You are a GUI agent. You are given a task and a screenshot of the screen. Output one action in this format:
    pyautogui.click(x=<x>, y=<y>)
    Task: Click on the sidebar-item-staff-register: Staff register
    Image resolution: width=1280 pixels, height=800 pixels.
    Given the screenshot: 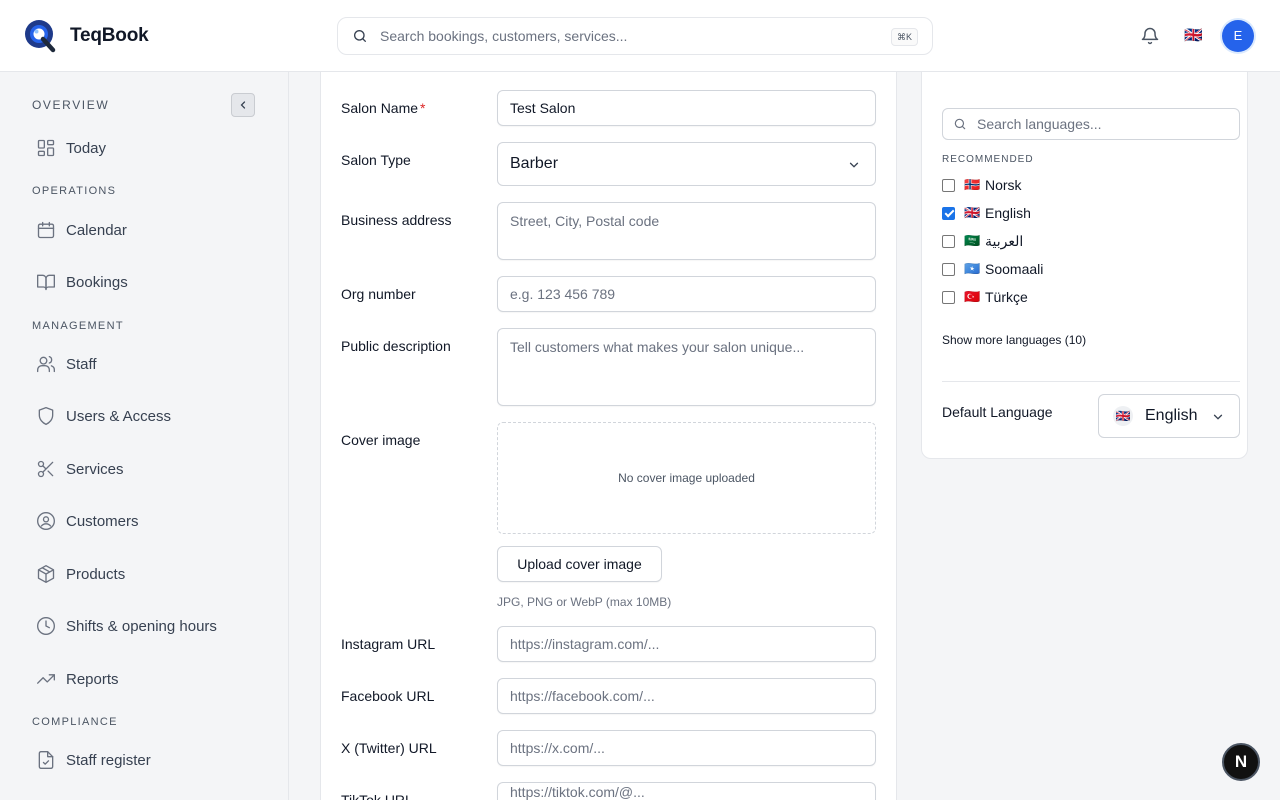 What is the action you would take?
    pyautogui.click(x=93, y=760)
    